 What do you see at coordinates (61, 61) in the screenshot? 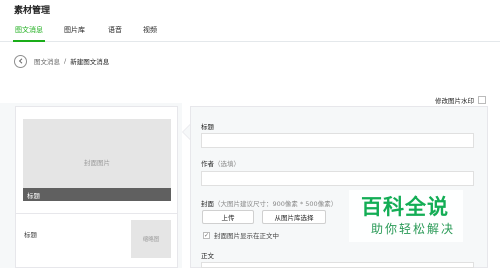
I see `breadcrumb: 图文消息 / 新建图文消息` at bounding box center [61, 61].